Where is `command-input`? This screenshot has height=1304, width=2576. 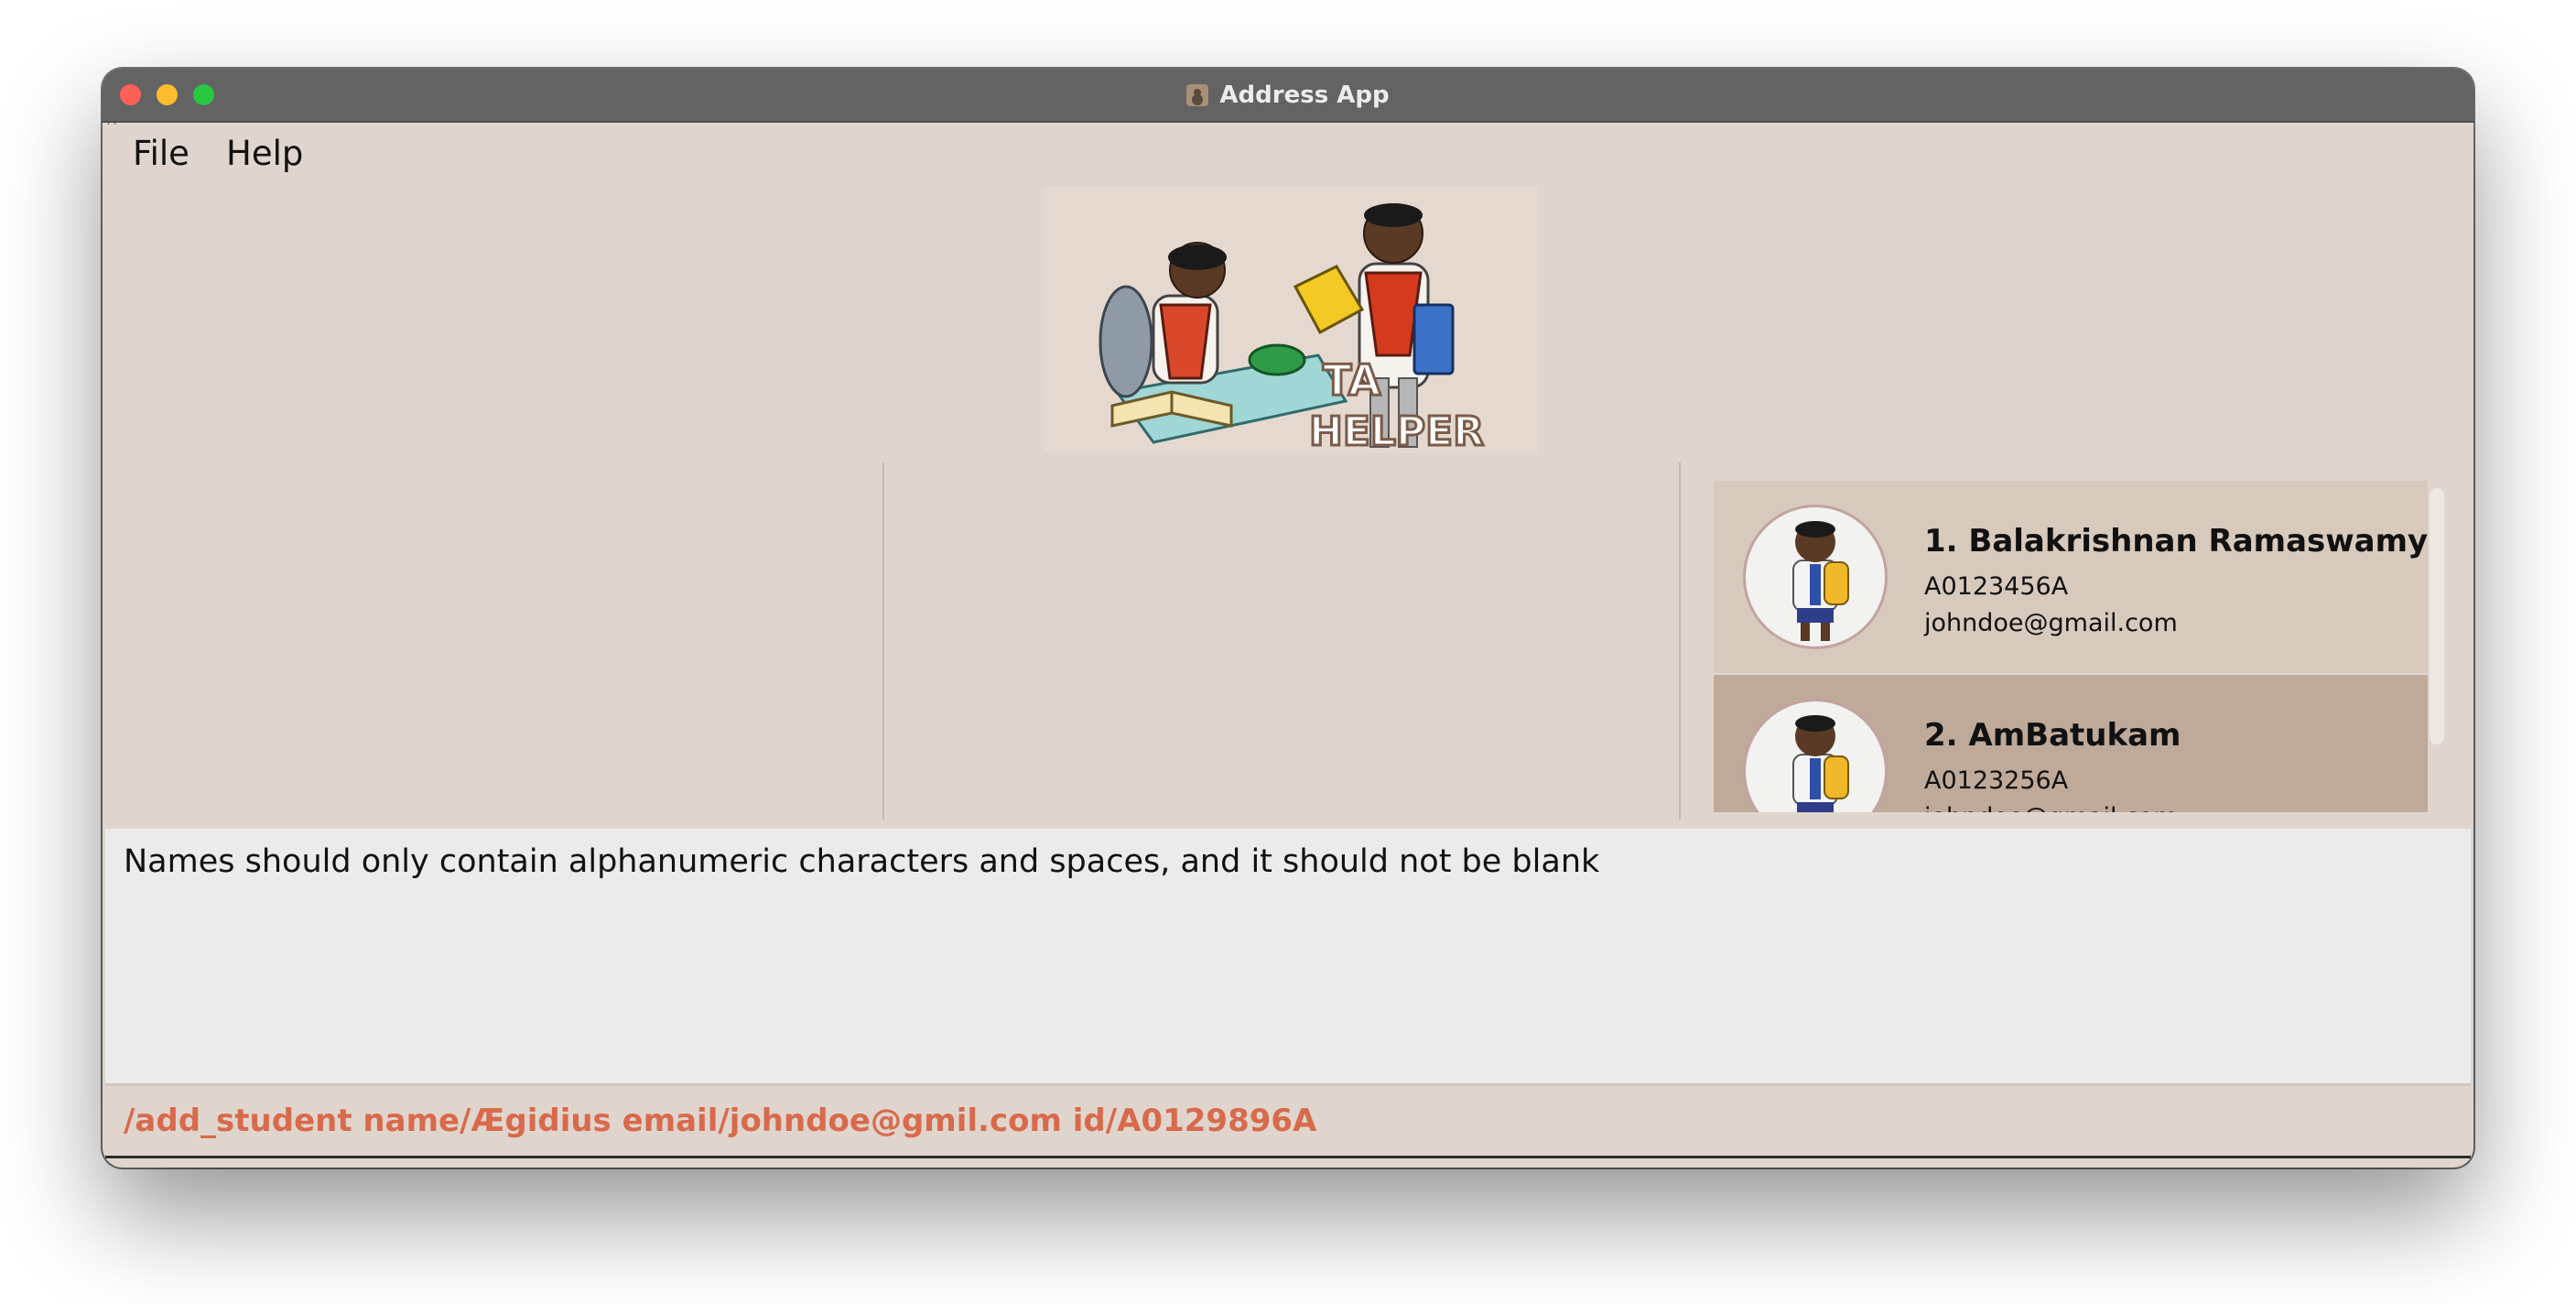 command-input is located at coordinates (1286, 1120).